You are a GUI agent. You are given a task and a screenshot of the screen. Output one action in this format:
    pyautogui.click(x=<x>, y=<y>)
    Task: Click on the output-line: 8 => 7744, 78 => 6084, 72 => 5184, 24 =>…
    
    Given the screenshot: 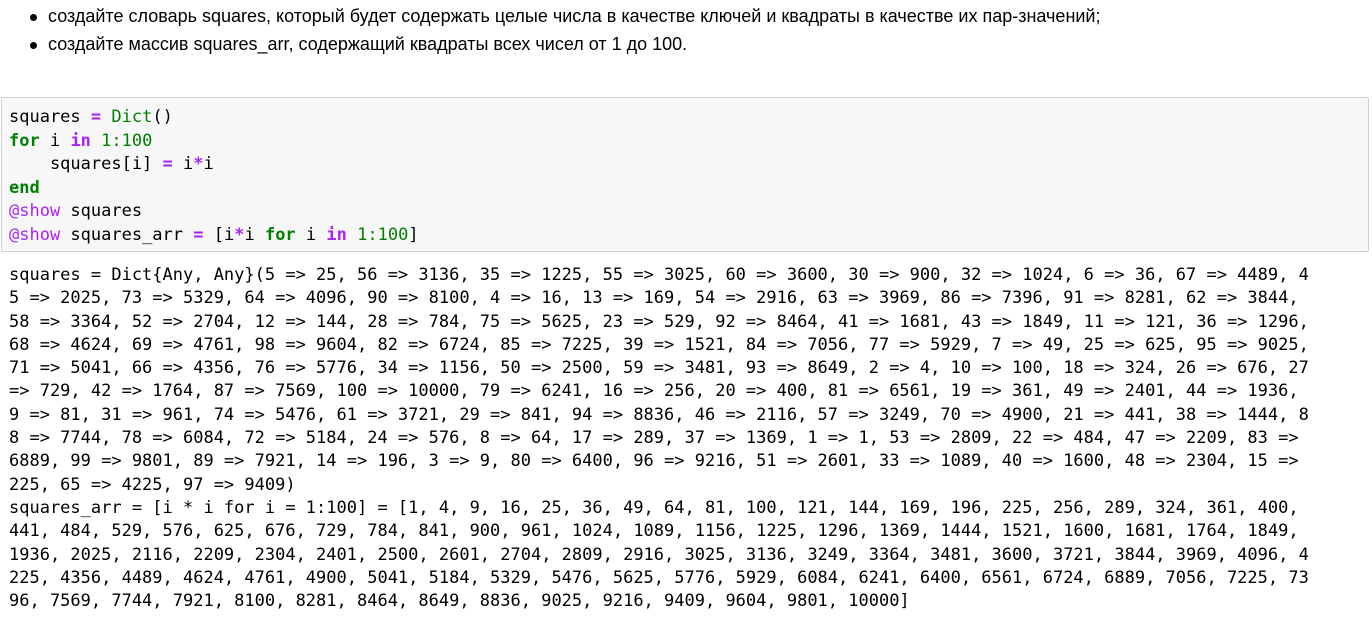 What is the action you would take?
    pyautogui.click(x=654, y=438)
    